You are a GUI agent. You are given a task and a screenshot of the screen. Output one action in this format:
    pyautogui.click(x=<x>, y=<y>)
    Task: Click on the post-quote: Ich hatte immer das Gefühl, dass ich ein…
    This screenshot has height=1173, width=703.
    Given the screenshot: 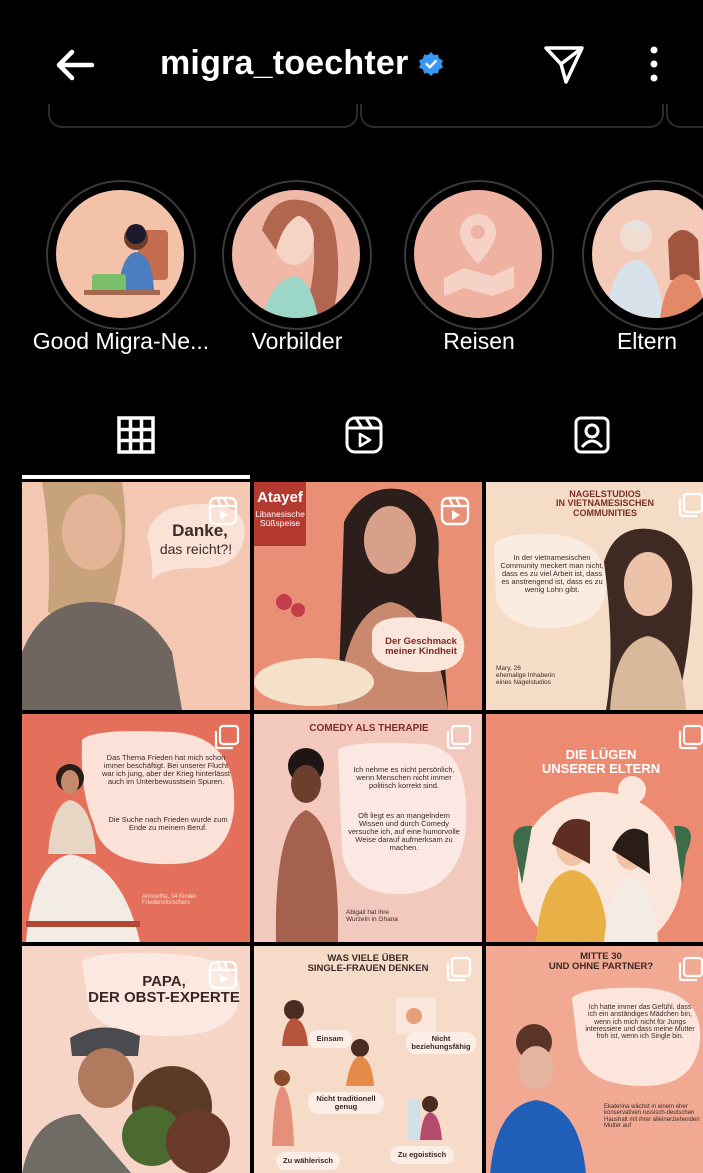 What is the action you would take?
    pyautogui.click(x=640, y=1022)
    